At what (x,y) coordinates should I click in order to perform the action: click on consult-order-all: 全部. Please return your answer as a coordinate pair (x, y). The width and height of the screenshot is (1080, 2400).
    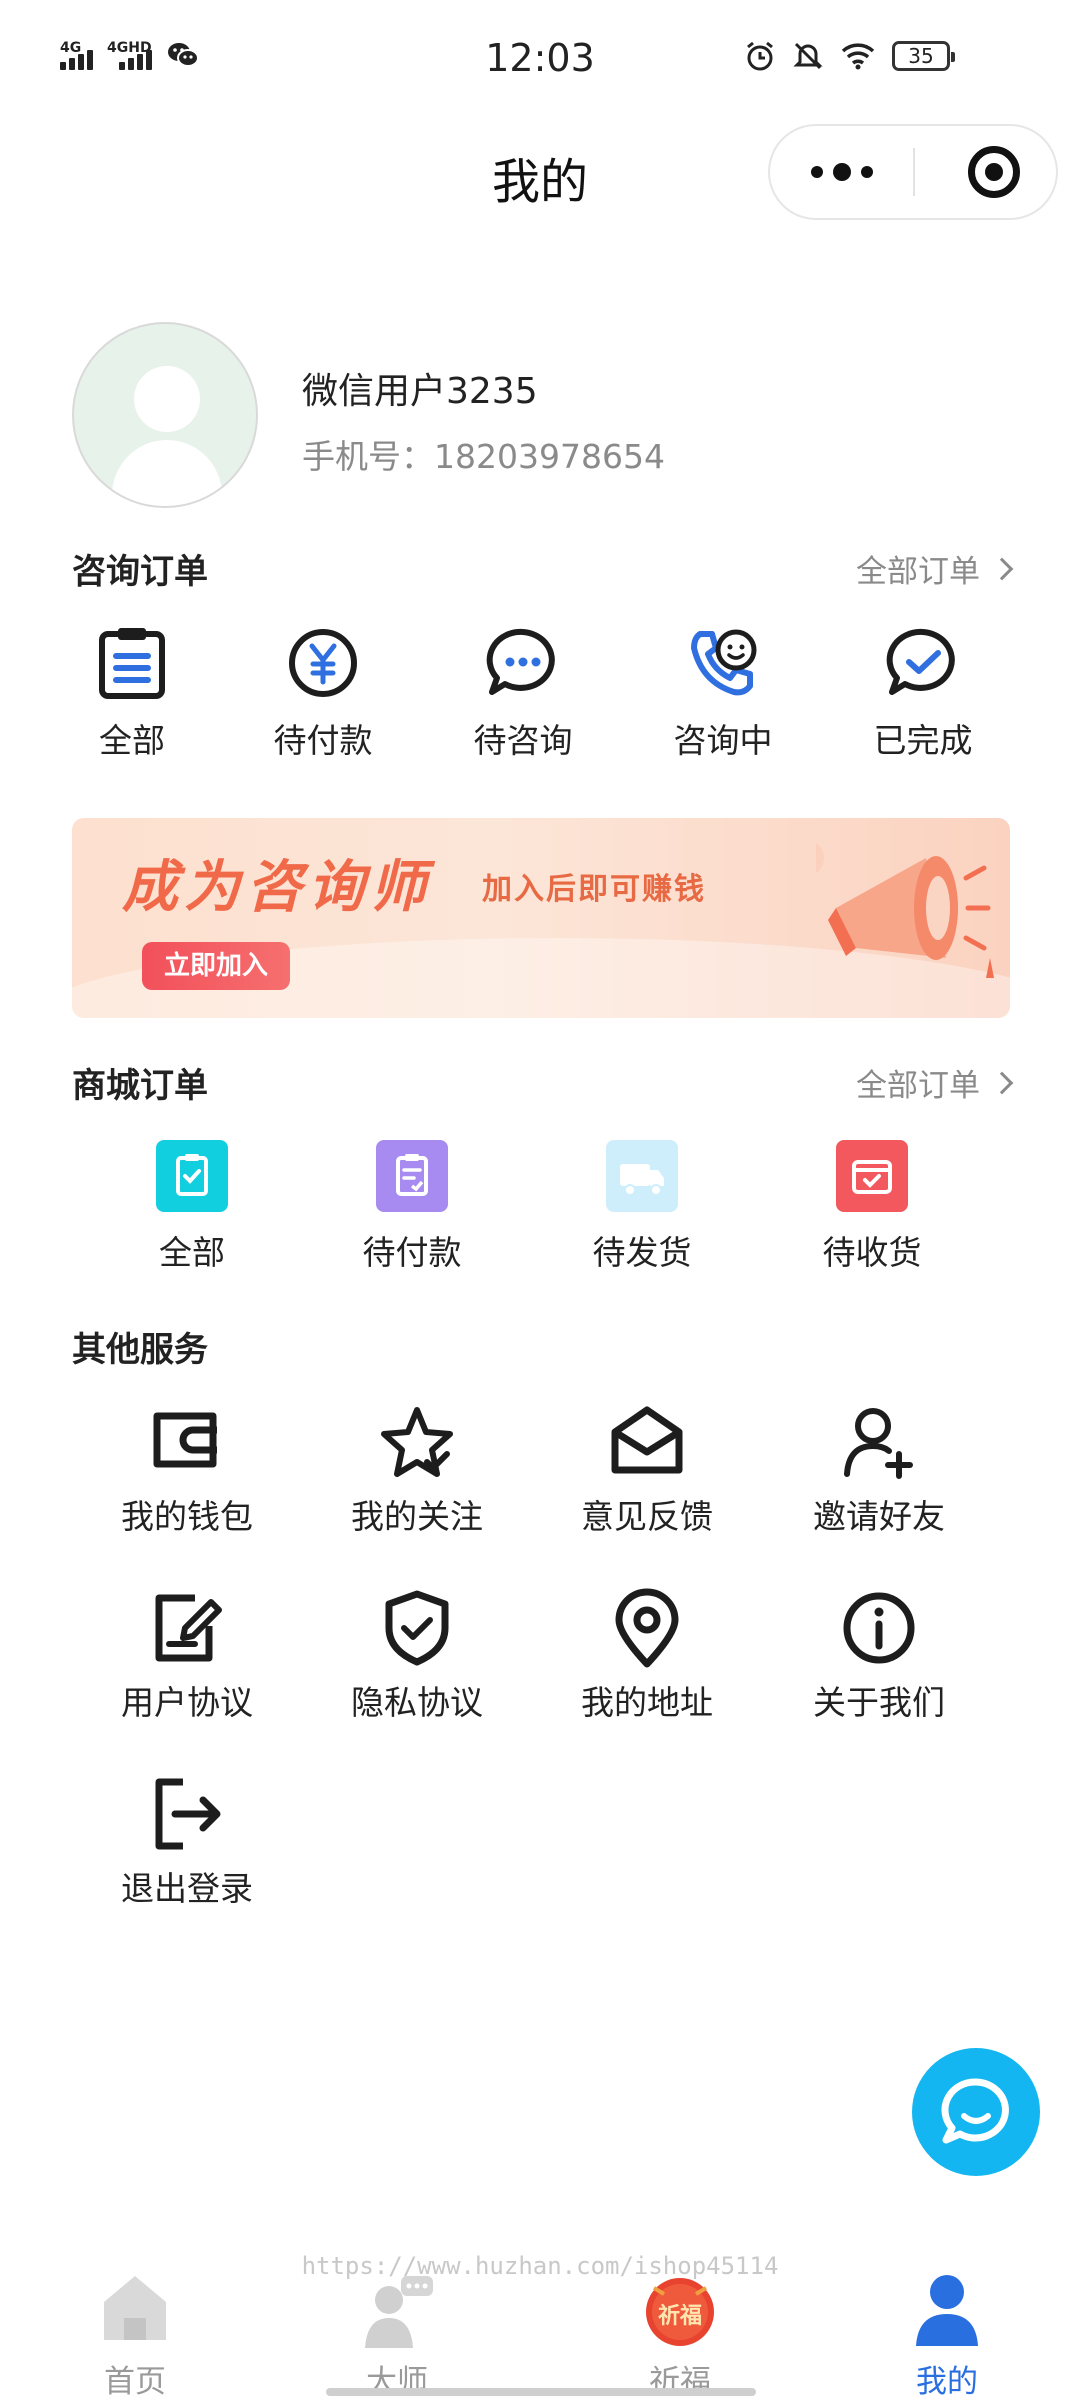
    Looking at the image, I should click on (132, 694).